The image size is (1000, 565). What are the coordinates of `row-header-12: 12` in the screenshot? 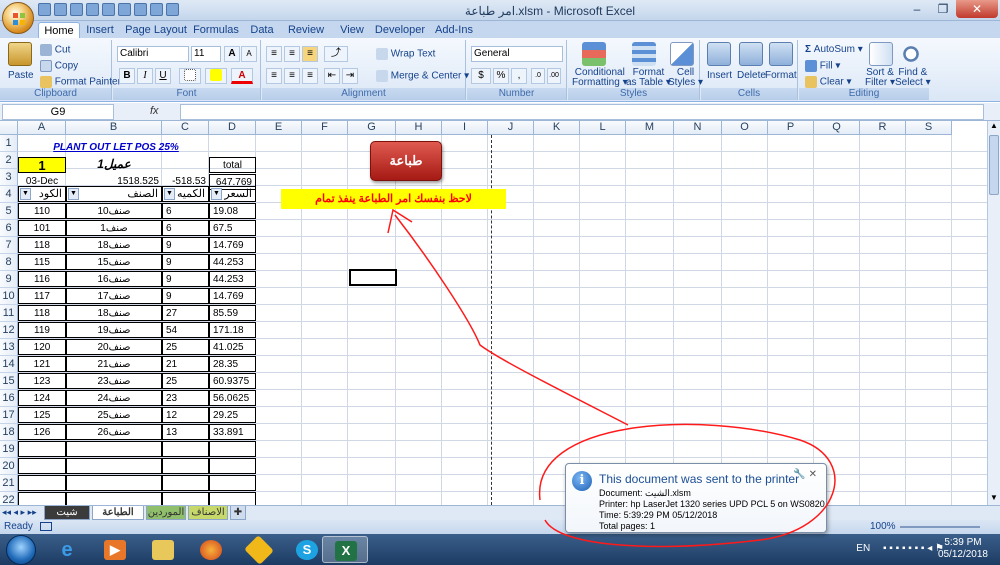 It's located at (9, 330).